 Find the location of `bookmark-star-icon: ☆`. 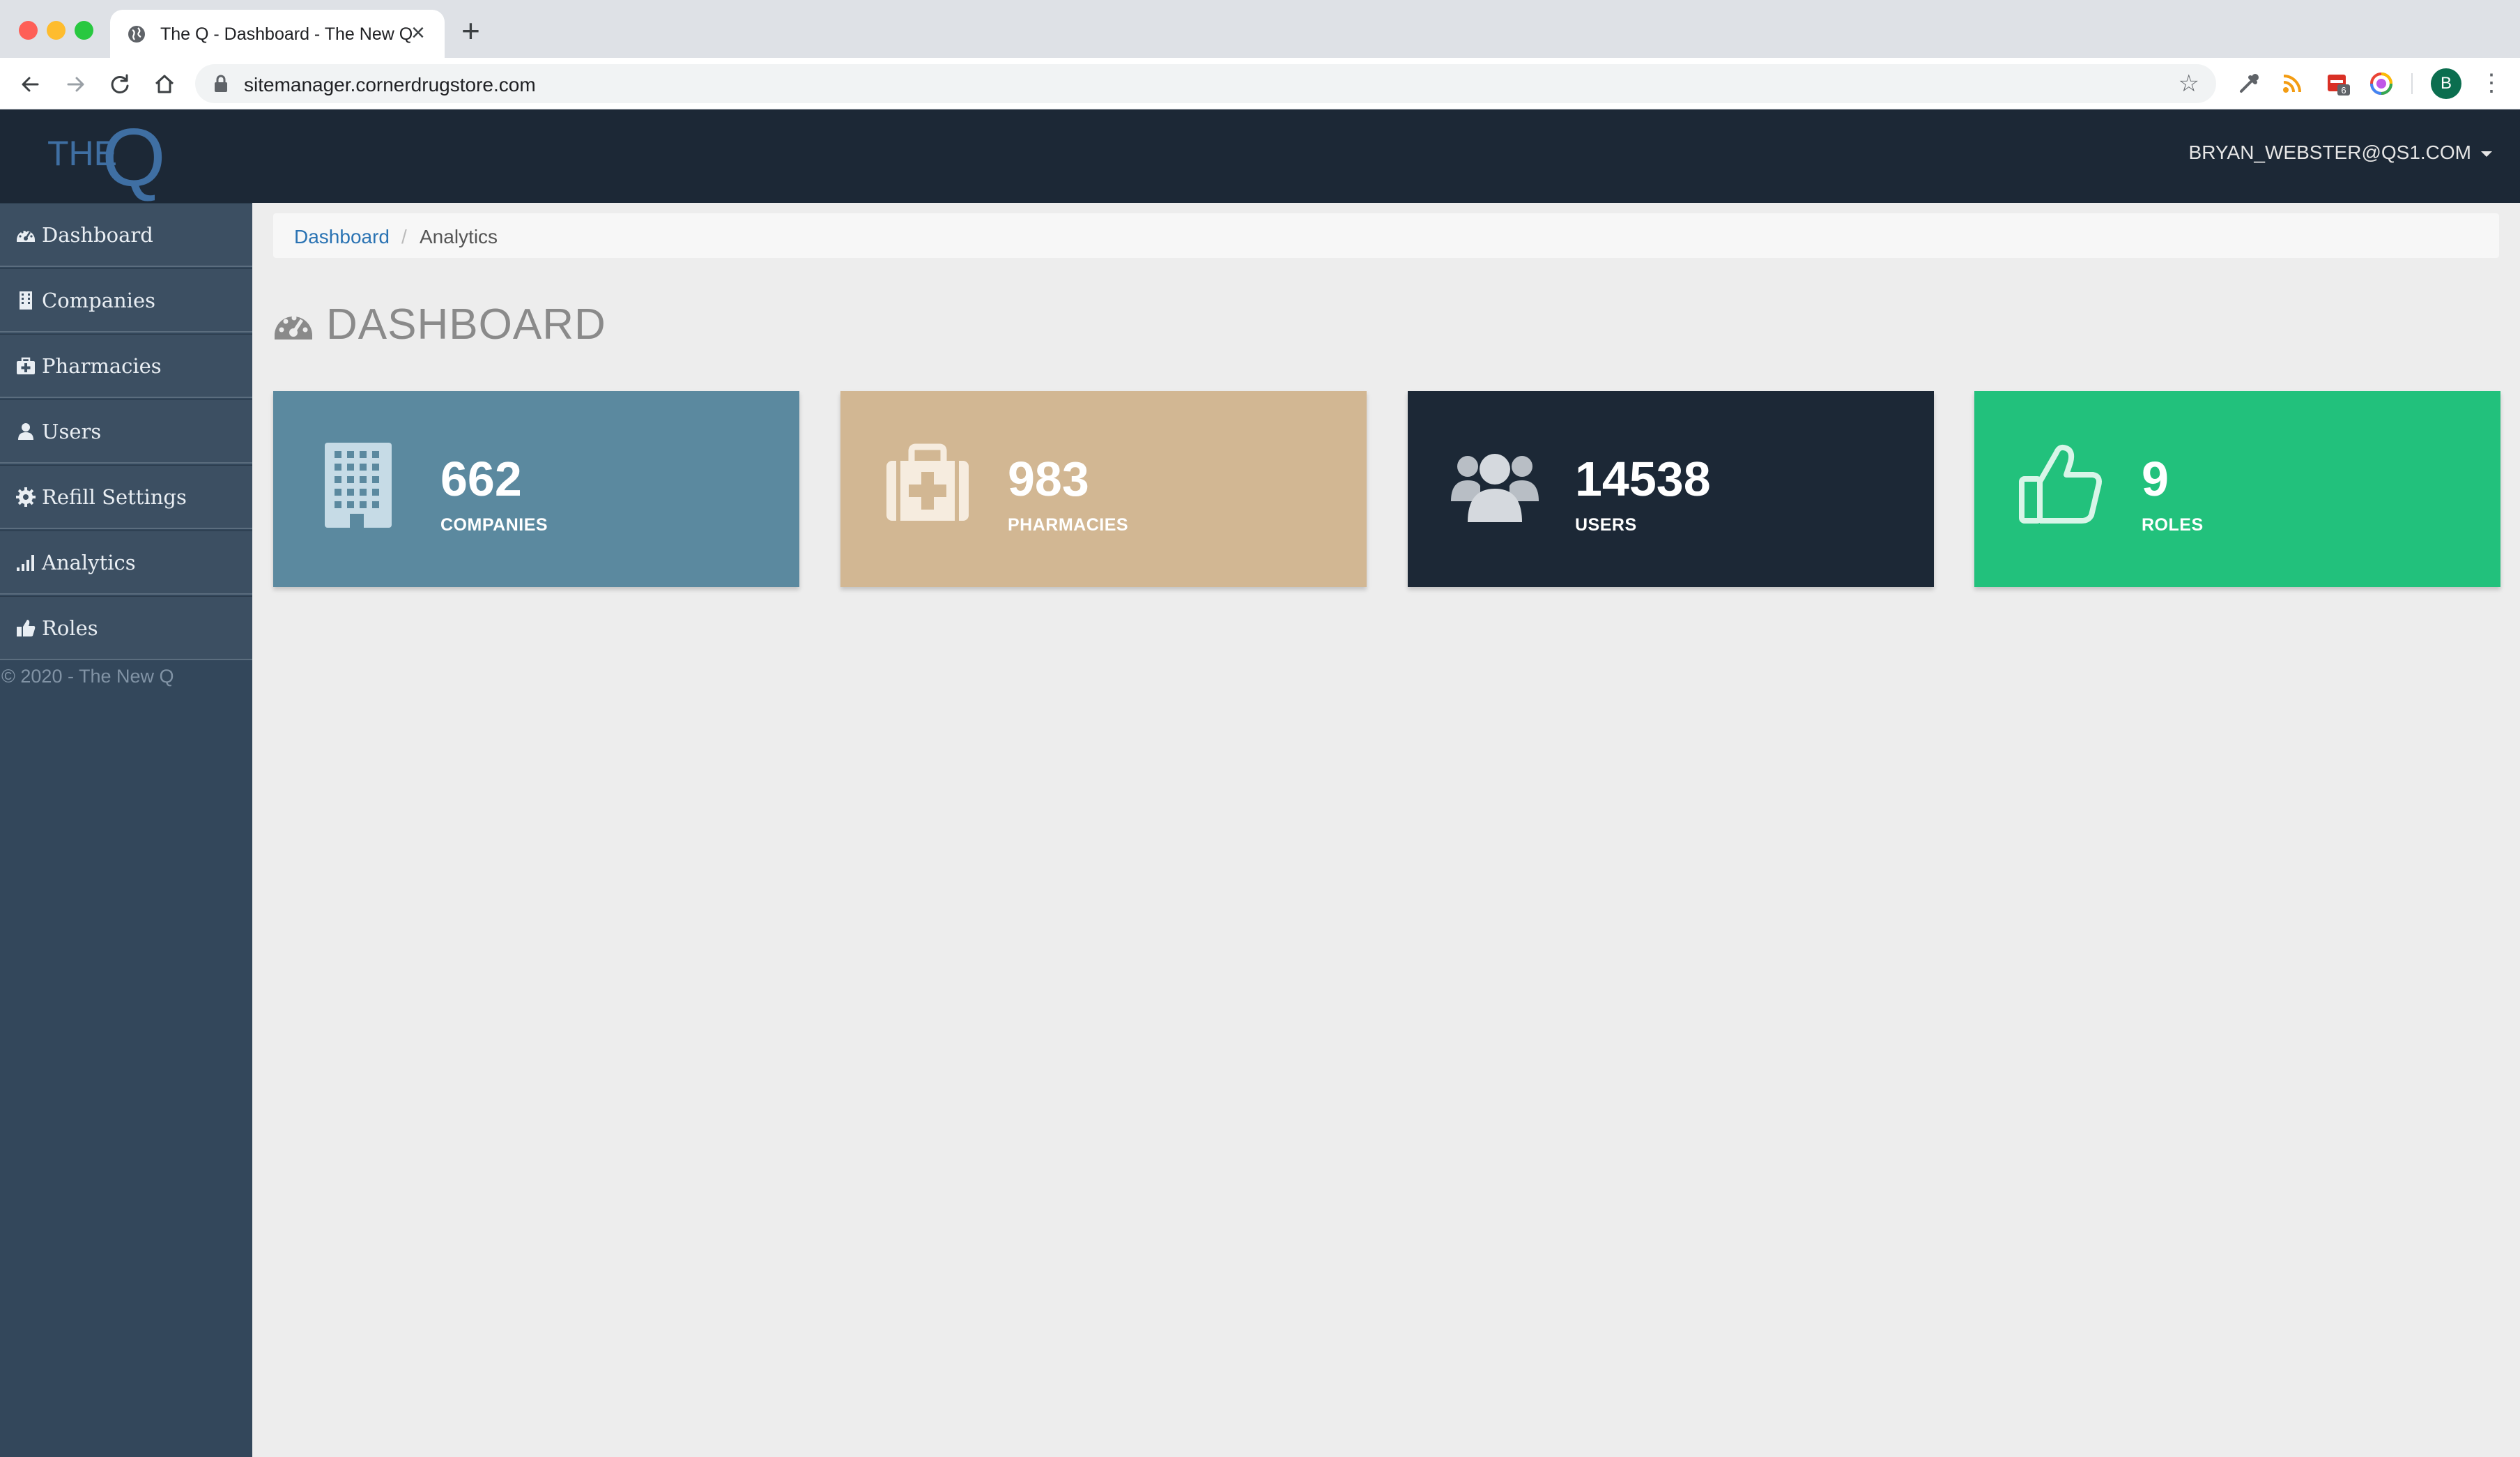

bookmark-star-icon: ☆ is located at coordinates (2189, 83).